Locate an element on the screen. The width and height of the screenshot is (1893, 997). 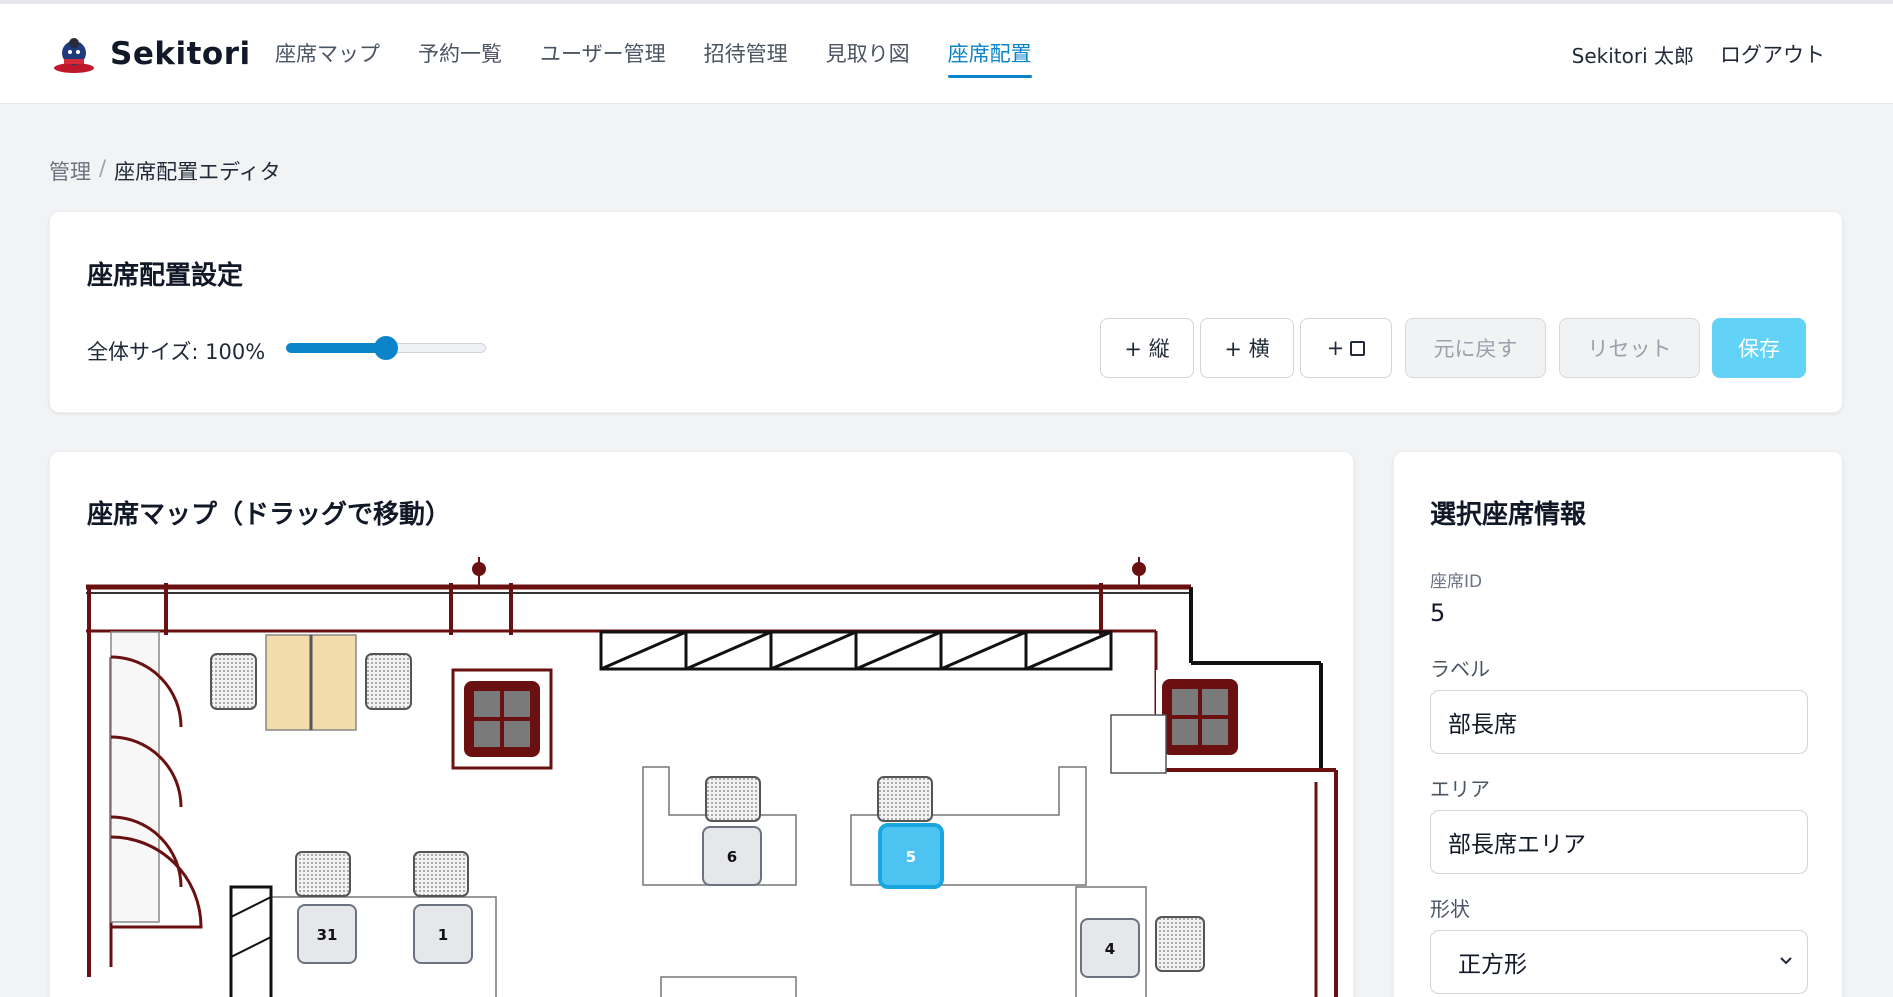
slider-thumb is located at coordinates (386, 348).